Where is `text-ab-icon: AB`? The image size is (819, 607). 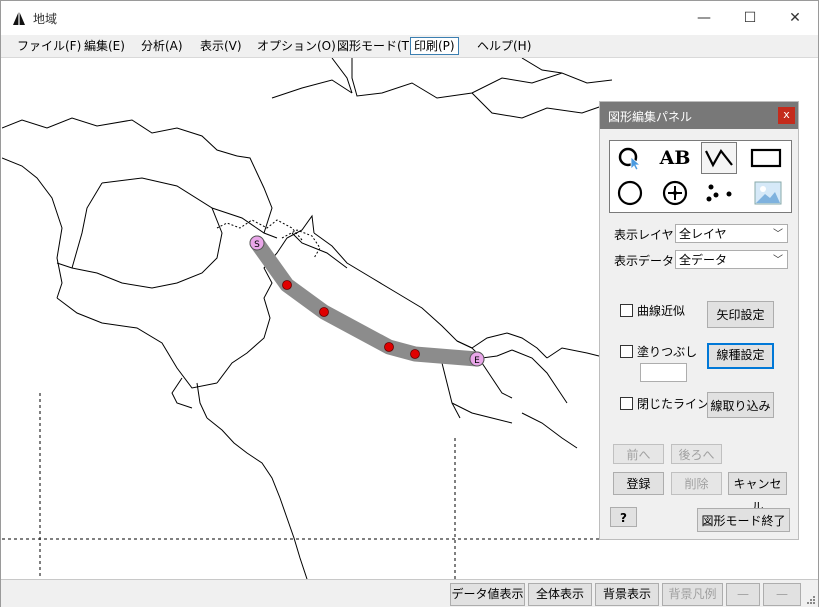
text-ab-icon: AB is located at coordinates (675, 158).